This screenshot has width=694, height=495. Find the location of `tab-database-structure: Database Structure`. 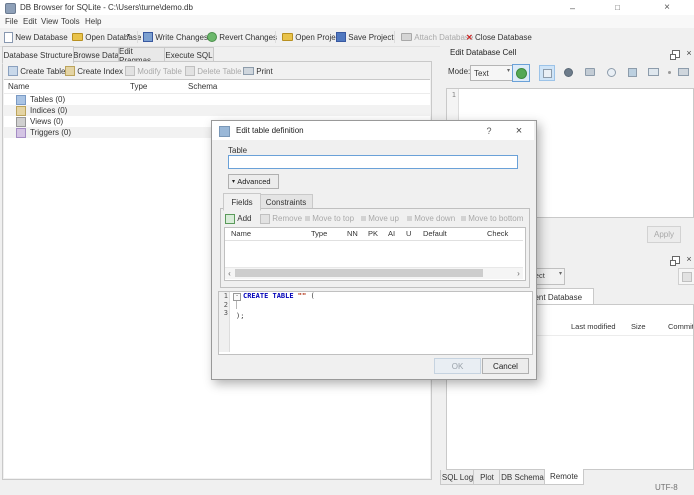

tab-database-structure: Database Structure is located at coordinates (38, 55).